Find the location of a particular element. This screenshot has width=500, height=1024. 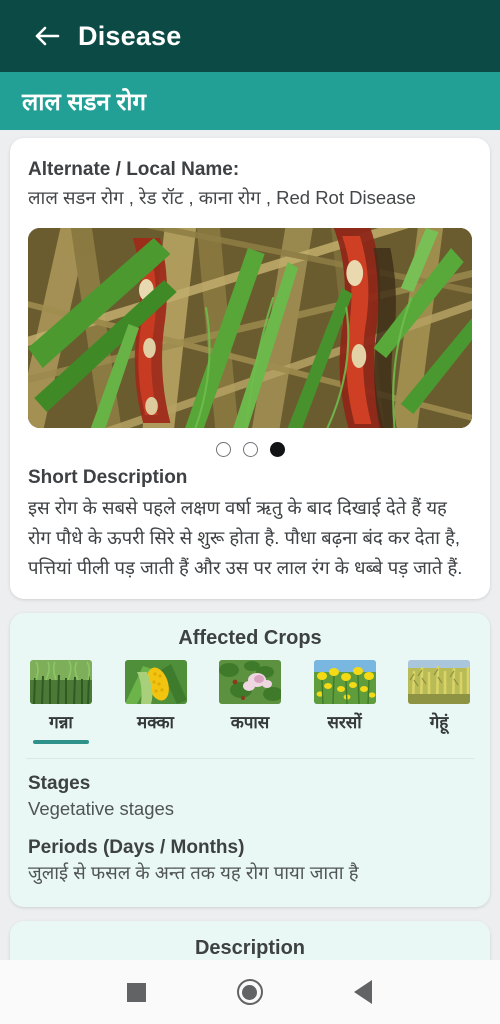

crop-item-maize: मक्का is located at coordinates (156, 702).